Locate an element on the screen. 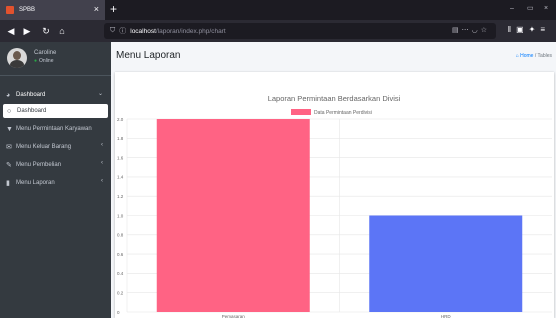  user-name: Caroline is located at coordinates (45, 53).